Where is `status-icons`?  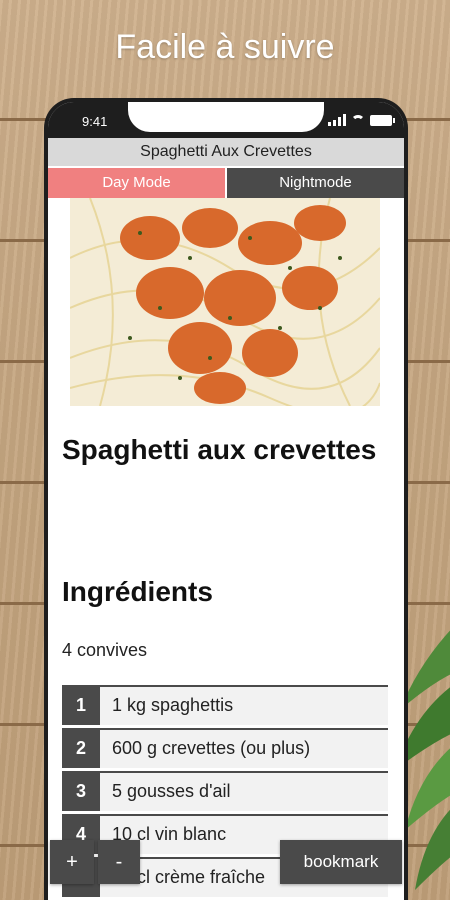
status-icons is located at coordinates (361, 120).